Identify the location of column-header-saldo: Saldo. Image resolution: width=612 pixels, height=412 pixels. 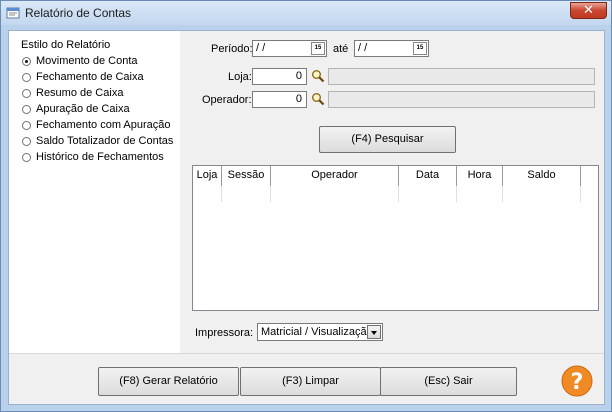
(542, 176).